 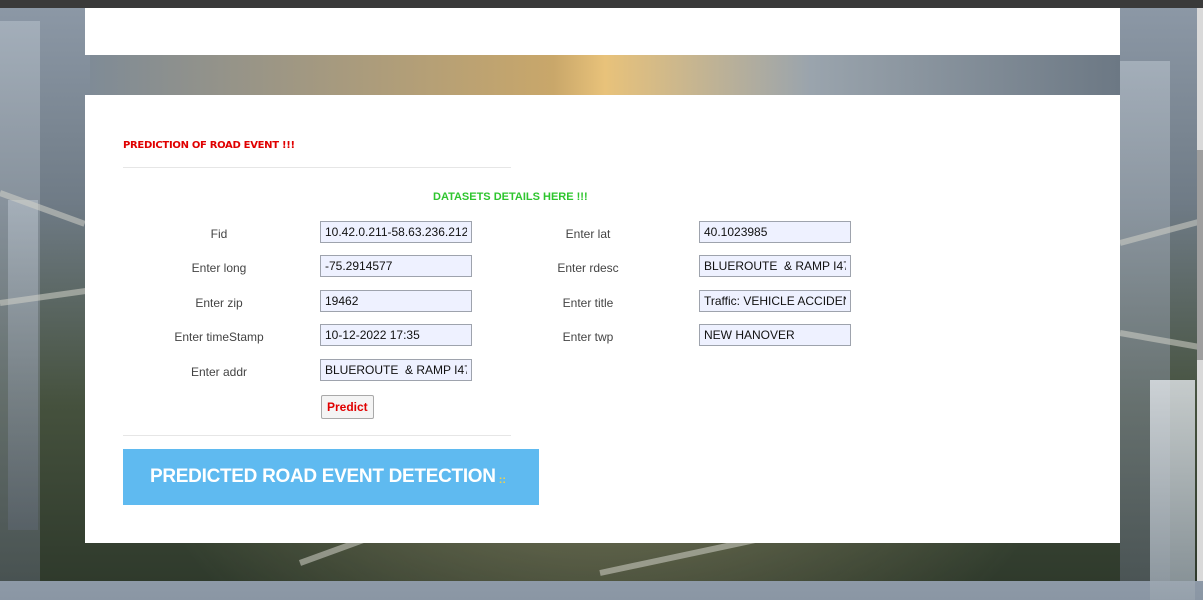 What do you see at coordinates (588, 337) in the screenshot?
I see `twp-label: Enter twp` at bounding box center [588, 337].